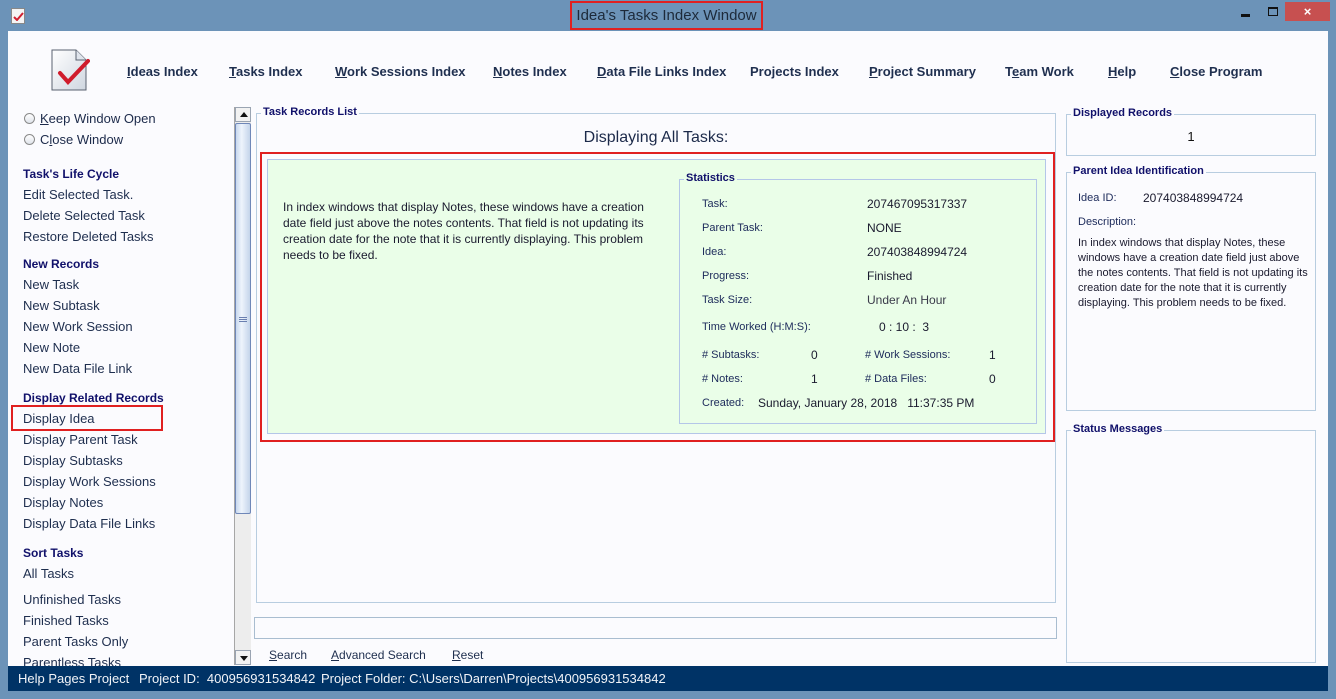 The image size is (1336, 699). What do you see at coordinates (1123, 113) in the screenshot?
I see `displayed-records-title: Displayed Records` at bounding box center [1123, 113].